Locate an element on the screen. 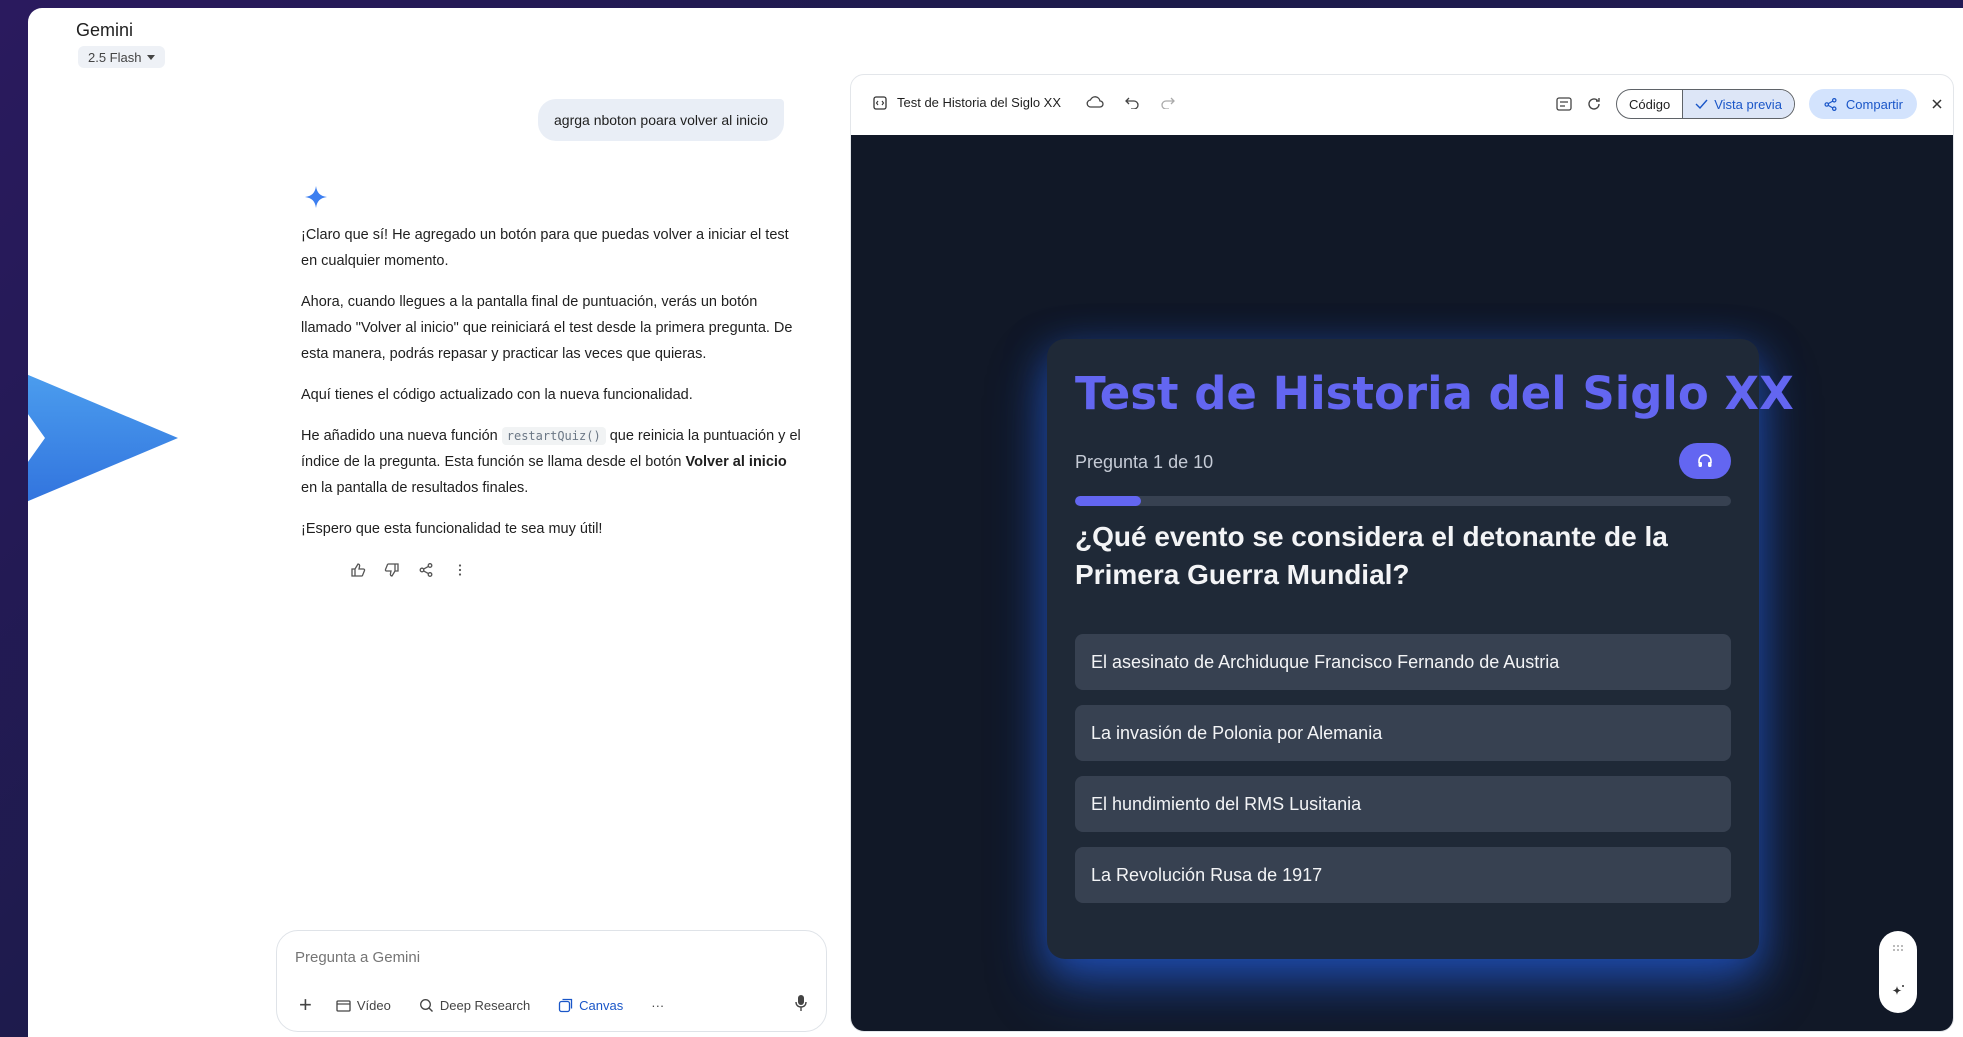 This screenshot has width=1963, height=1037. canvas-toolbar: Código Vista previa Compartir is located at coordinates (1749, 104).